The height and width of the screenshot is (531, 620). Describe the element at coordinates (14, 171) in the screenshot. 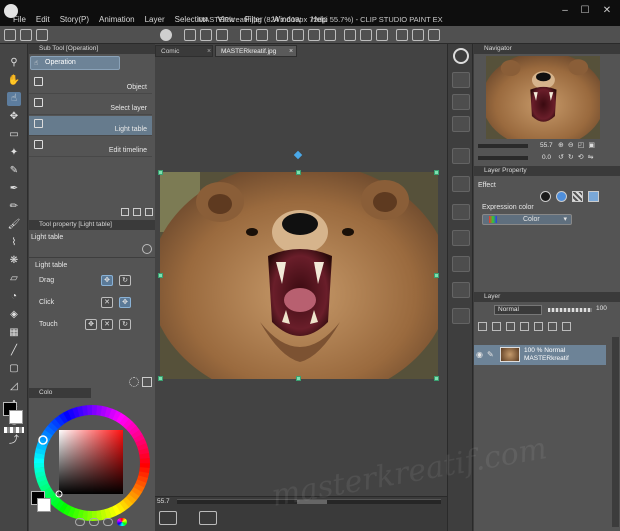

I see `eyedropper-tool-icon: ✎` at that location.